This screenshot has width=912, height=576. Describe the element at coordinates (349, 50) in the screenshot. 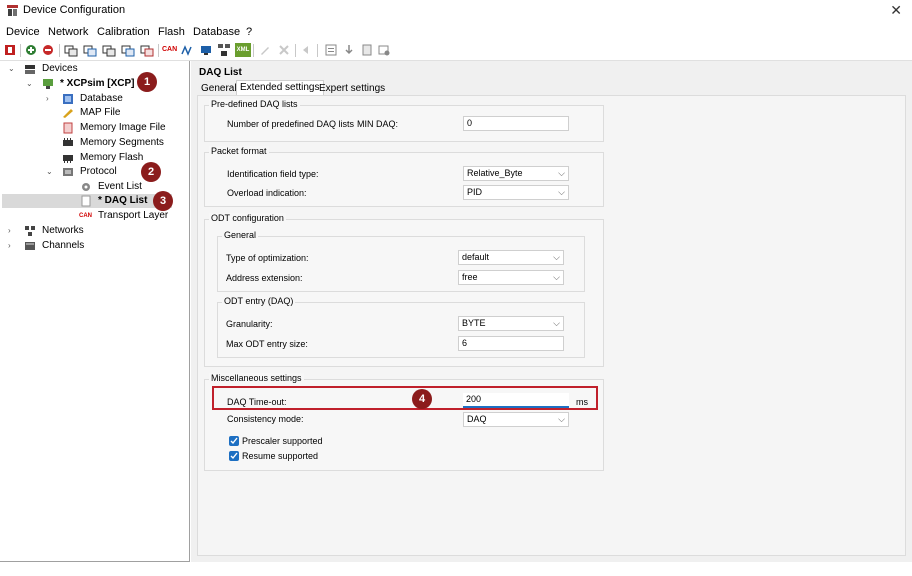

I see `download-icon` at that location.